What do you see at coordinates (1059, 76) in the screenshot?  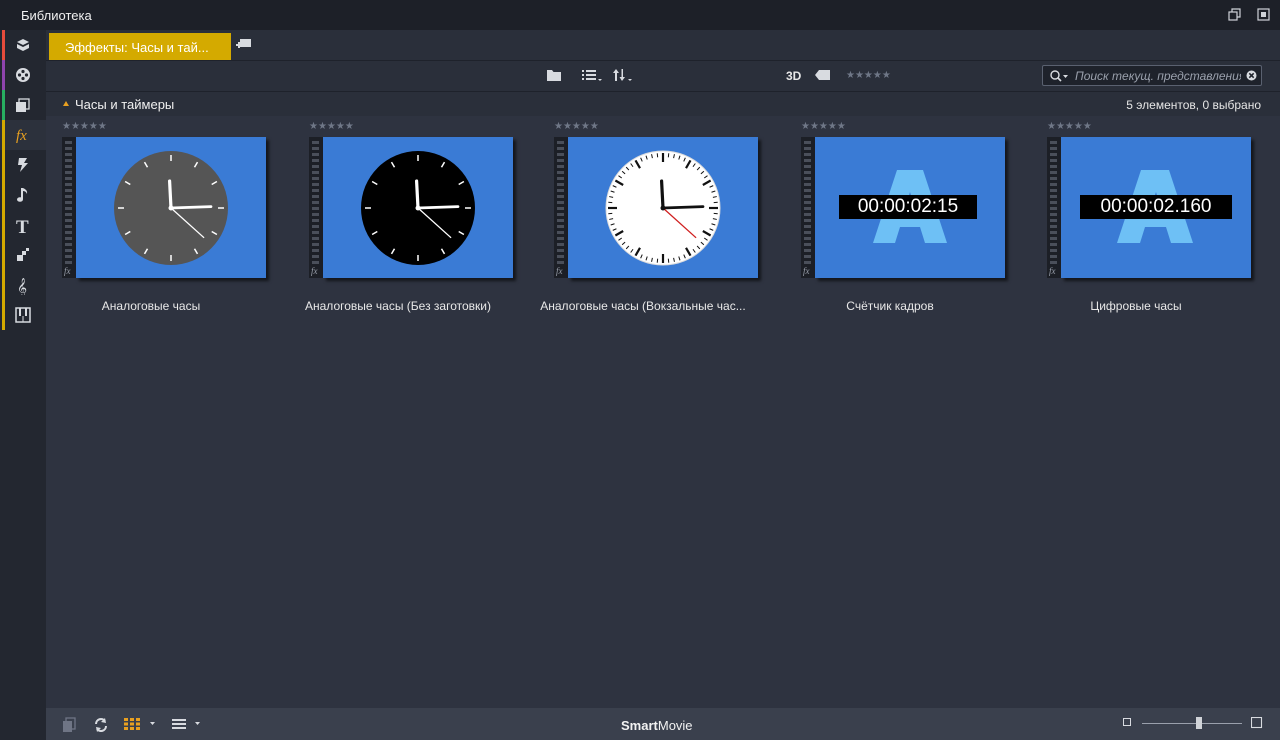 I see `search-icon` at bounding box center [1059, 76].